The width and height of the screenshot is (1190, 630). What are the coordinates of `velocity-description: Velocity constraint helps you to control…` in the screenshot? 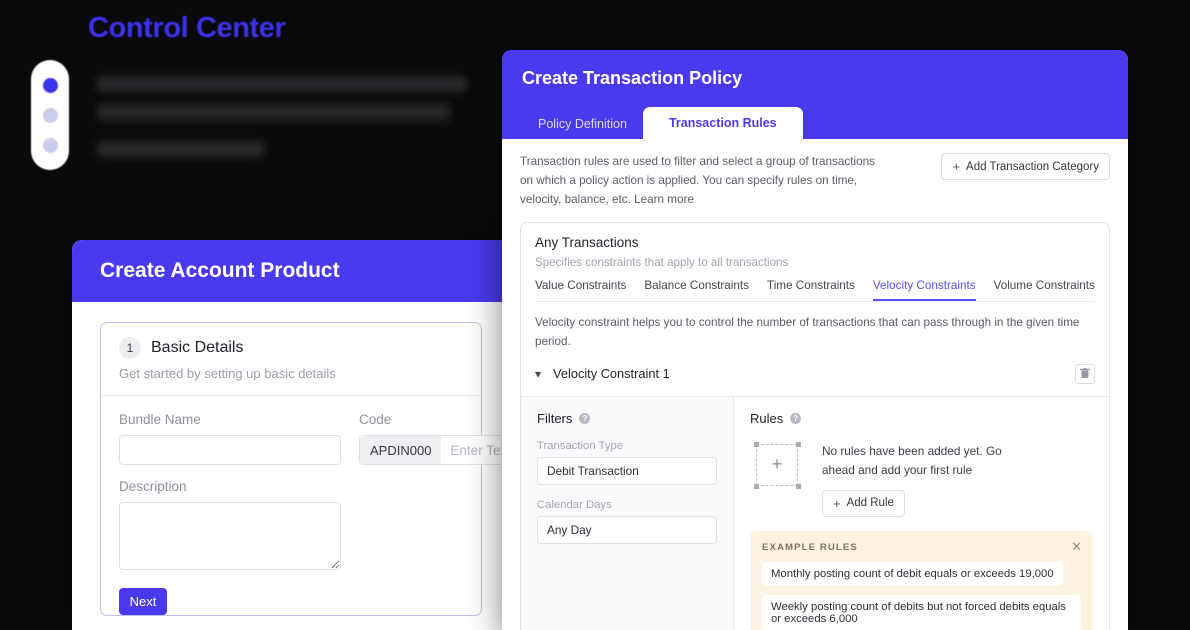 It's located at (807, 331).